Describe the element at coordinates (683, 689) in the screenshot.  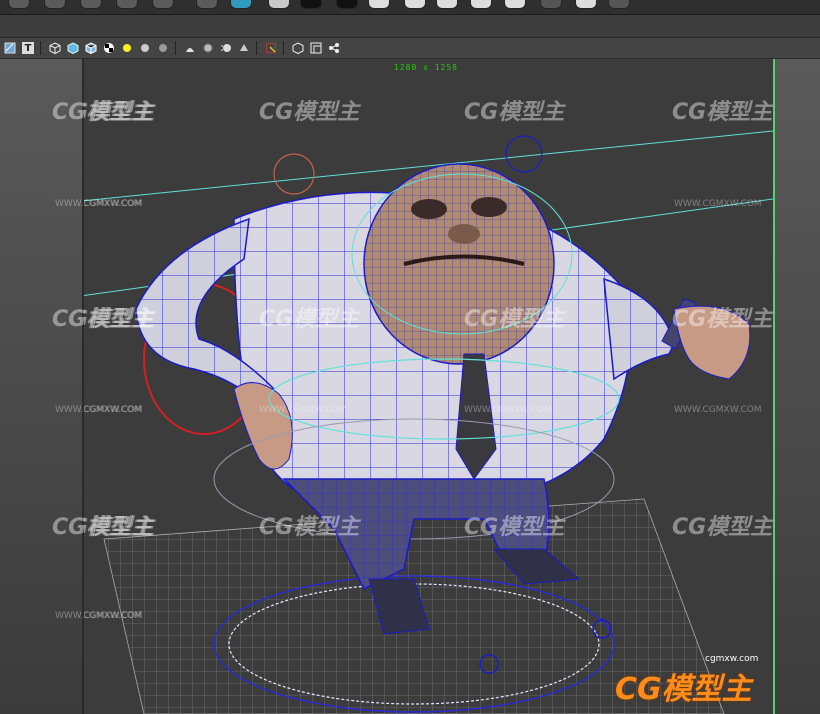
I see `brand-logo-text: CG模型主` at that location.